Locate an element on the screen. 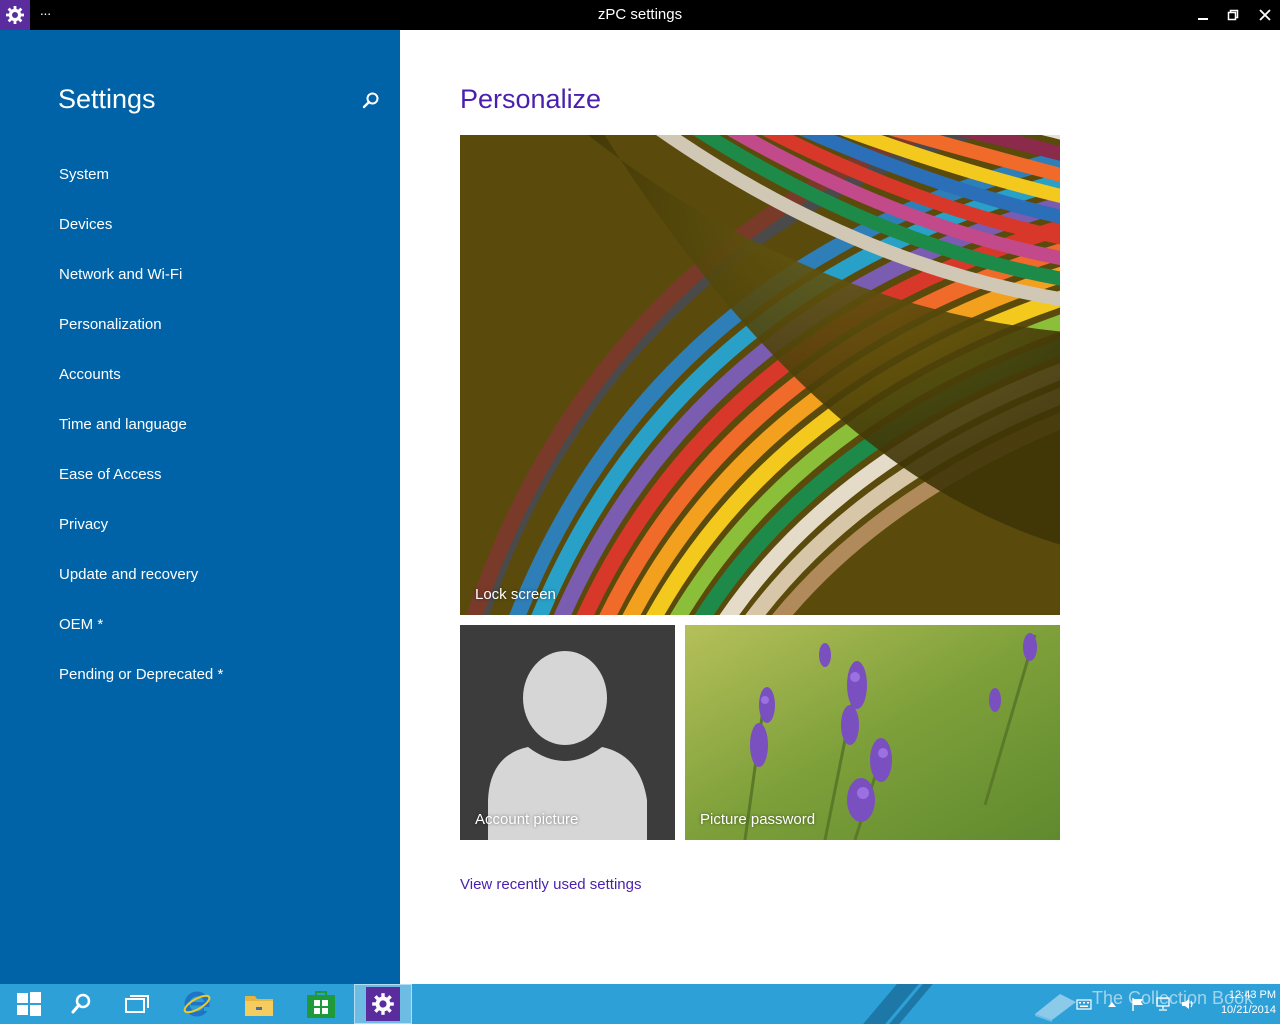 This screenshot has height=1024, width=1280. internet-explorer-button is located at coordinates (197, 1004).